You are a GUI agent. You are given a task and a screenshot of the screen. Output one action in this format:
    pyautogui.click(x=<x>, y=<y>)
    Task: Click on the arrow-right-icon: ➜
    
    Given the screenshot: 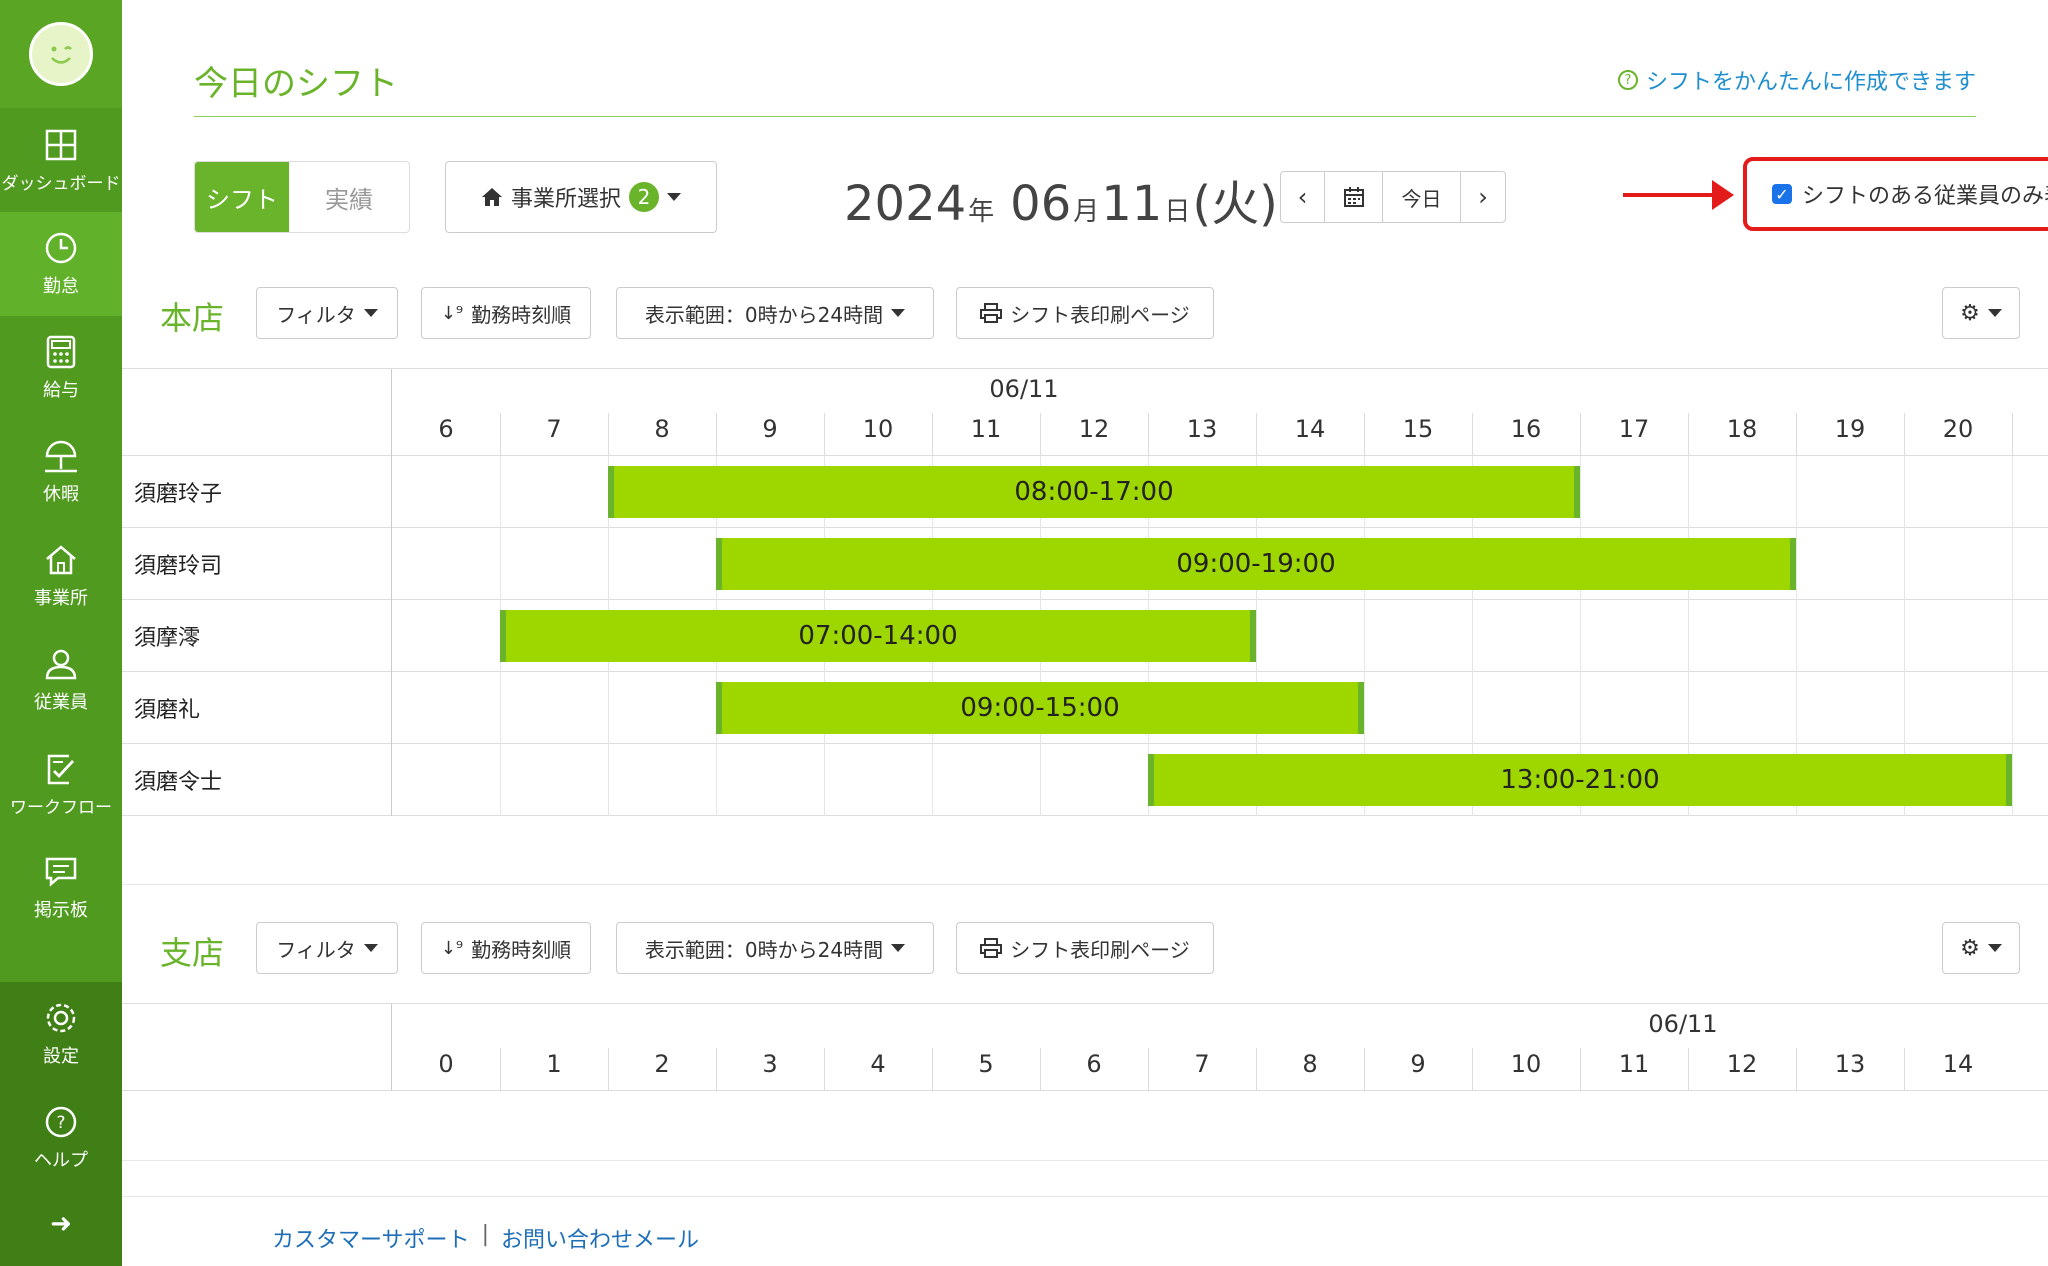 What is the action you would take?
    pyautogui.click(x=61, y=1224)
    